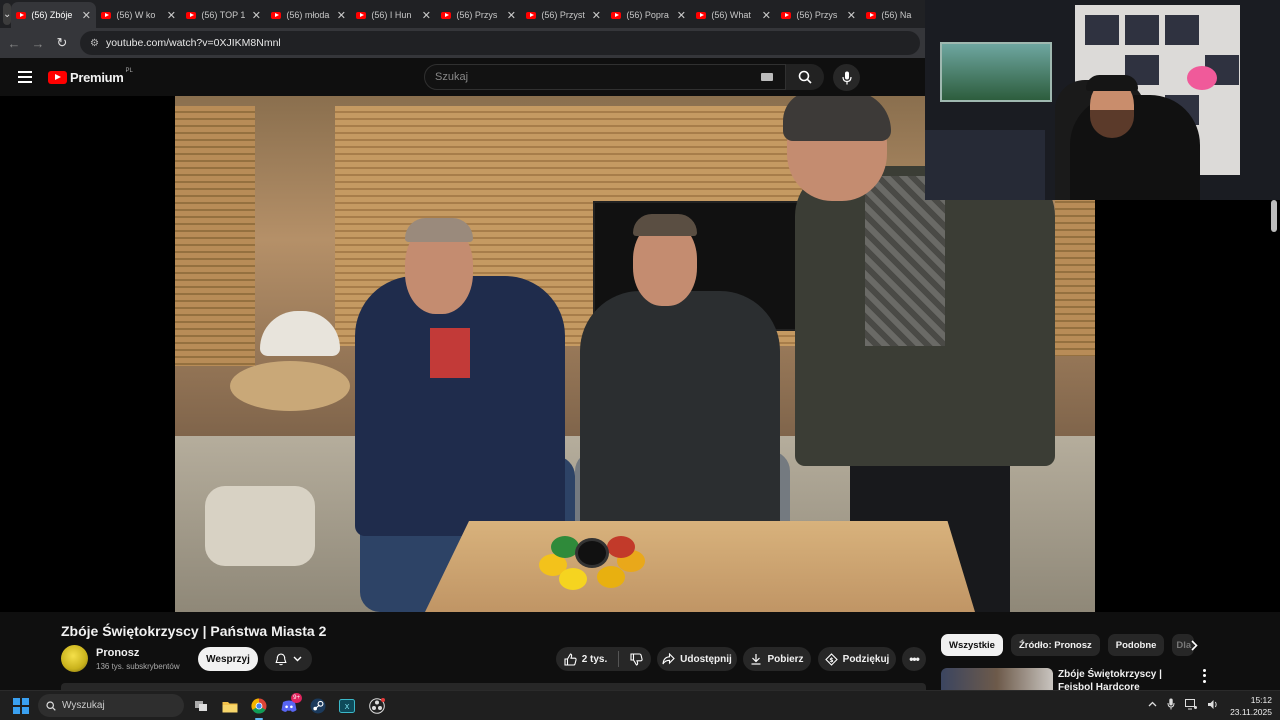 Image resolution: width=1280 pixels, height=720 pixels. I want to click on url-text: youtube.com/watch?v=0XJIKM8Nmnl, so click(193, 43).